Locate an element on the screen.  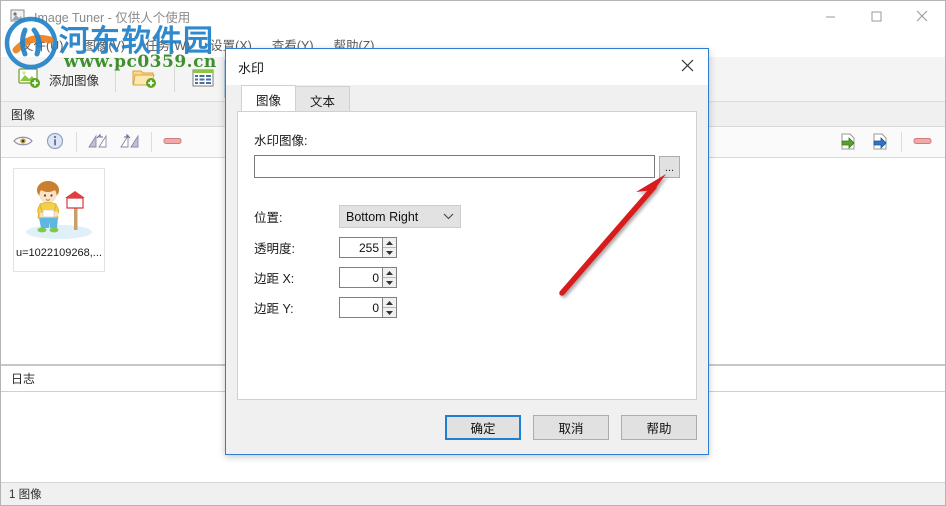
opacity-spin-down is located at coordinates (389, 252).